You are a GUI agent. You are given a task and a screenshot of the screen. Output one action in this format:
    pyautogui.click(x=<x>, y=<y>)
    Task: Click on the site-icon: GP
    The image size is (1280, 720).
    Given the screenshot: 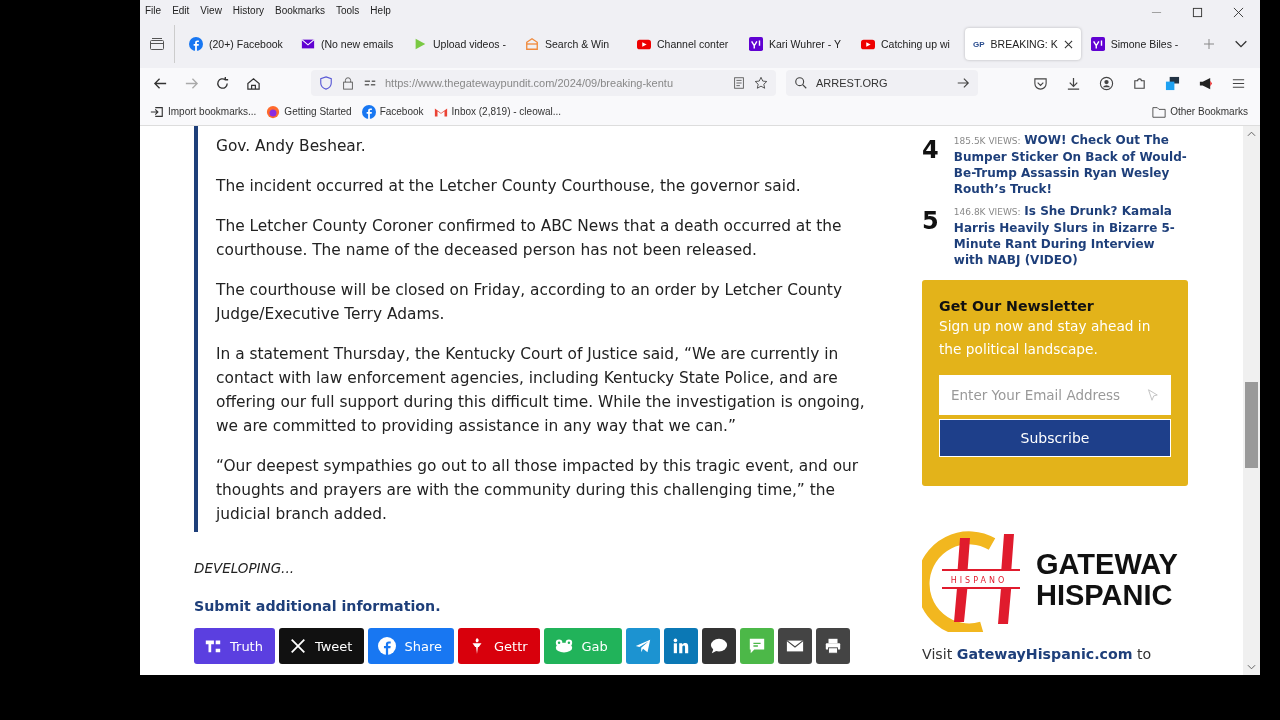 What is the action you would take?
    pyautogui.click(x=979, y=44)
    